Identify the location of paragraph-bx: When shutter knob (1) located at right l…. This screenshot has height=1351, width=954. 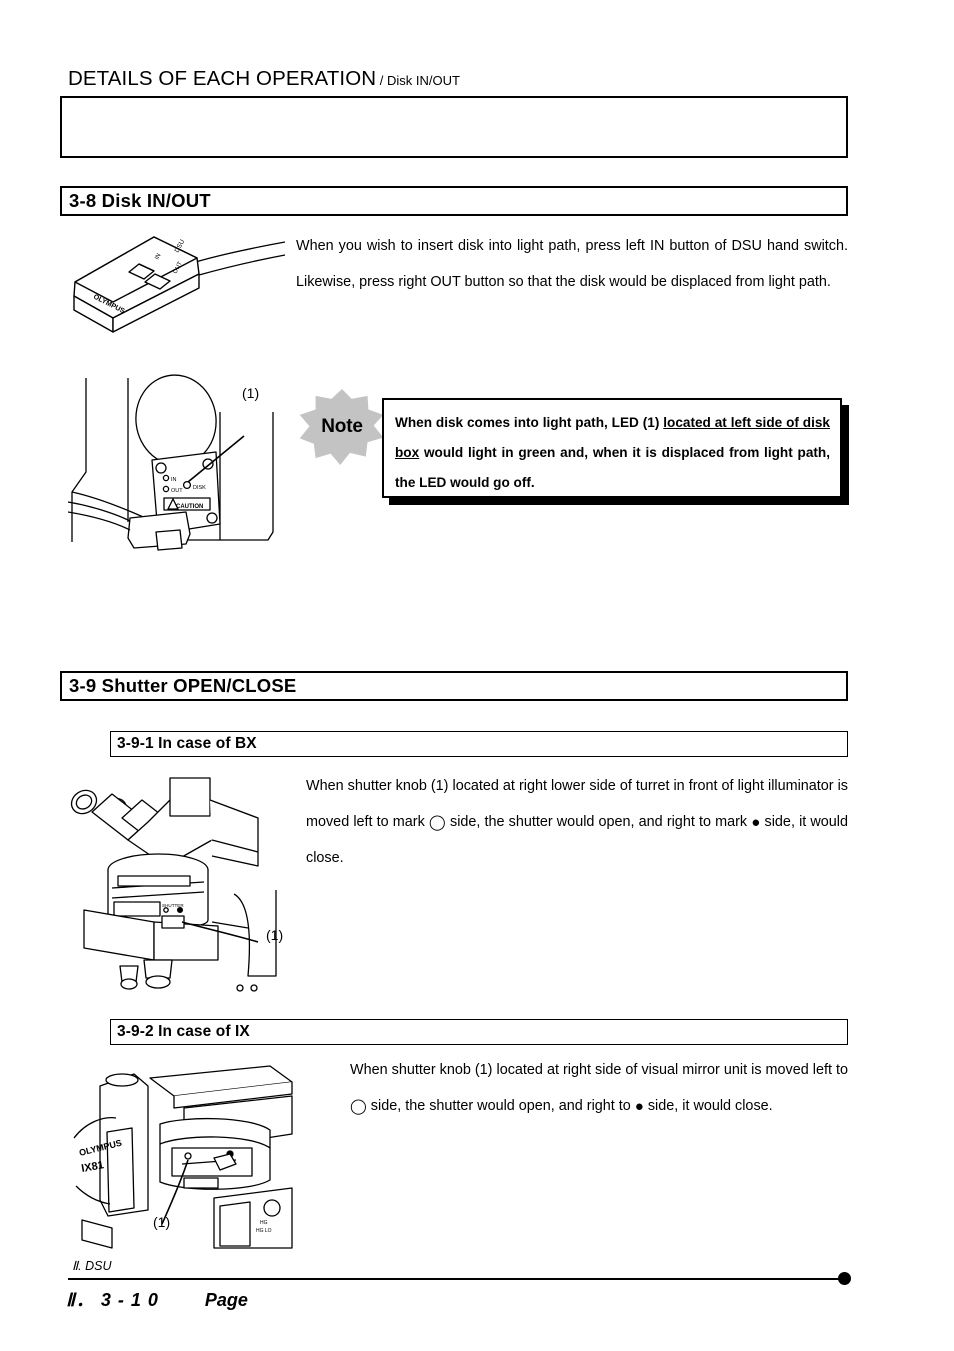
(577, 822).